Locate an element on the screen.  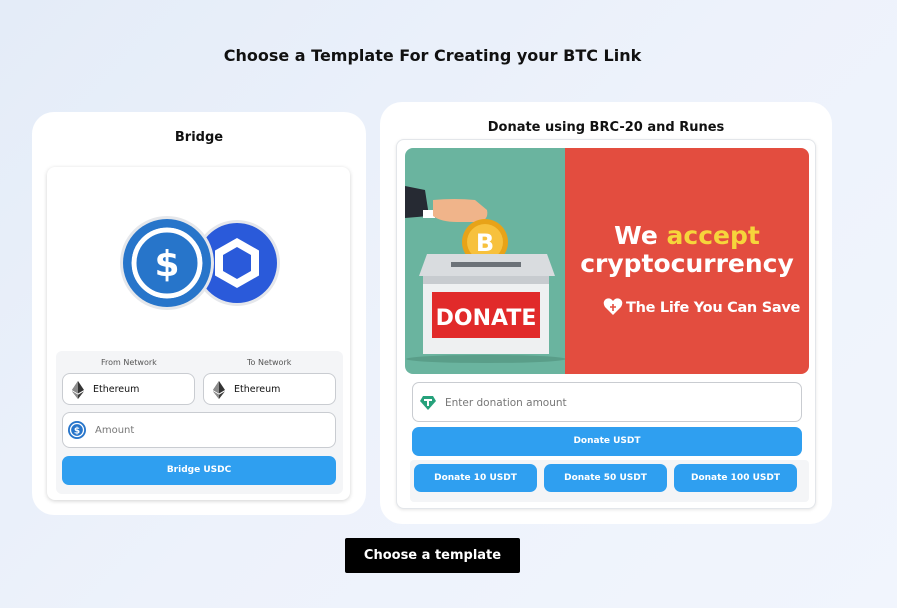
from-network-label: From Network is located at coordinates (129, 362).